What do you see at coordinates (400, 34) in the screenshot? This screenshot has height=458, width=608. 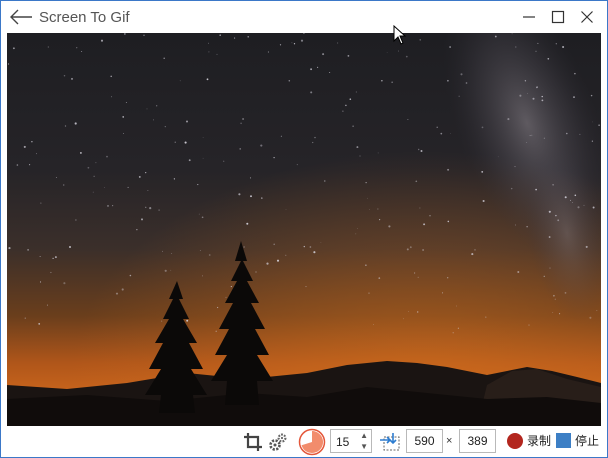 I see `cursor-icon` at bounding box center [400, 34].